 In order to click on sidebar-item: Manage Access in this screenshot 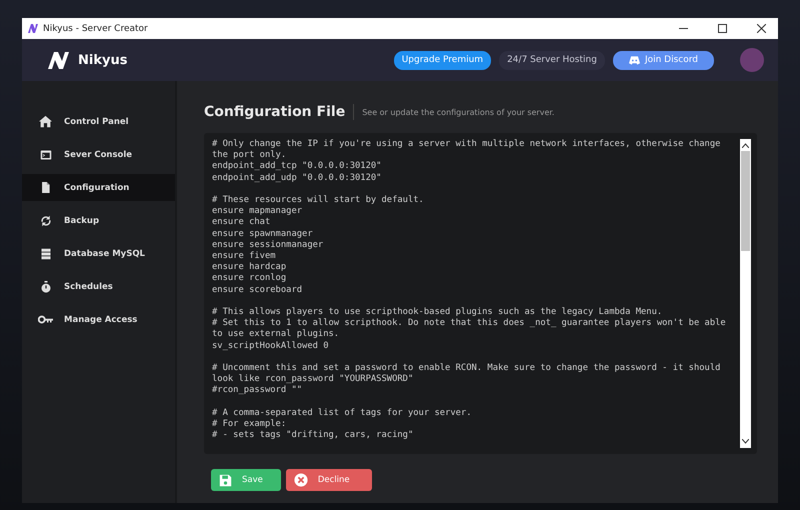, I will do `click(98, 319)`.